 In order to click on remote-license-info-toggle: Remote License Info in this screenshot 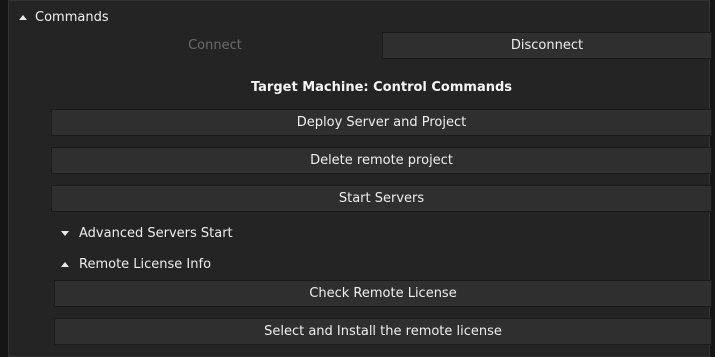, I will do `click(136, 264)`.